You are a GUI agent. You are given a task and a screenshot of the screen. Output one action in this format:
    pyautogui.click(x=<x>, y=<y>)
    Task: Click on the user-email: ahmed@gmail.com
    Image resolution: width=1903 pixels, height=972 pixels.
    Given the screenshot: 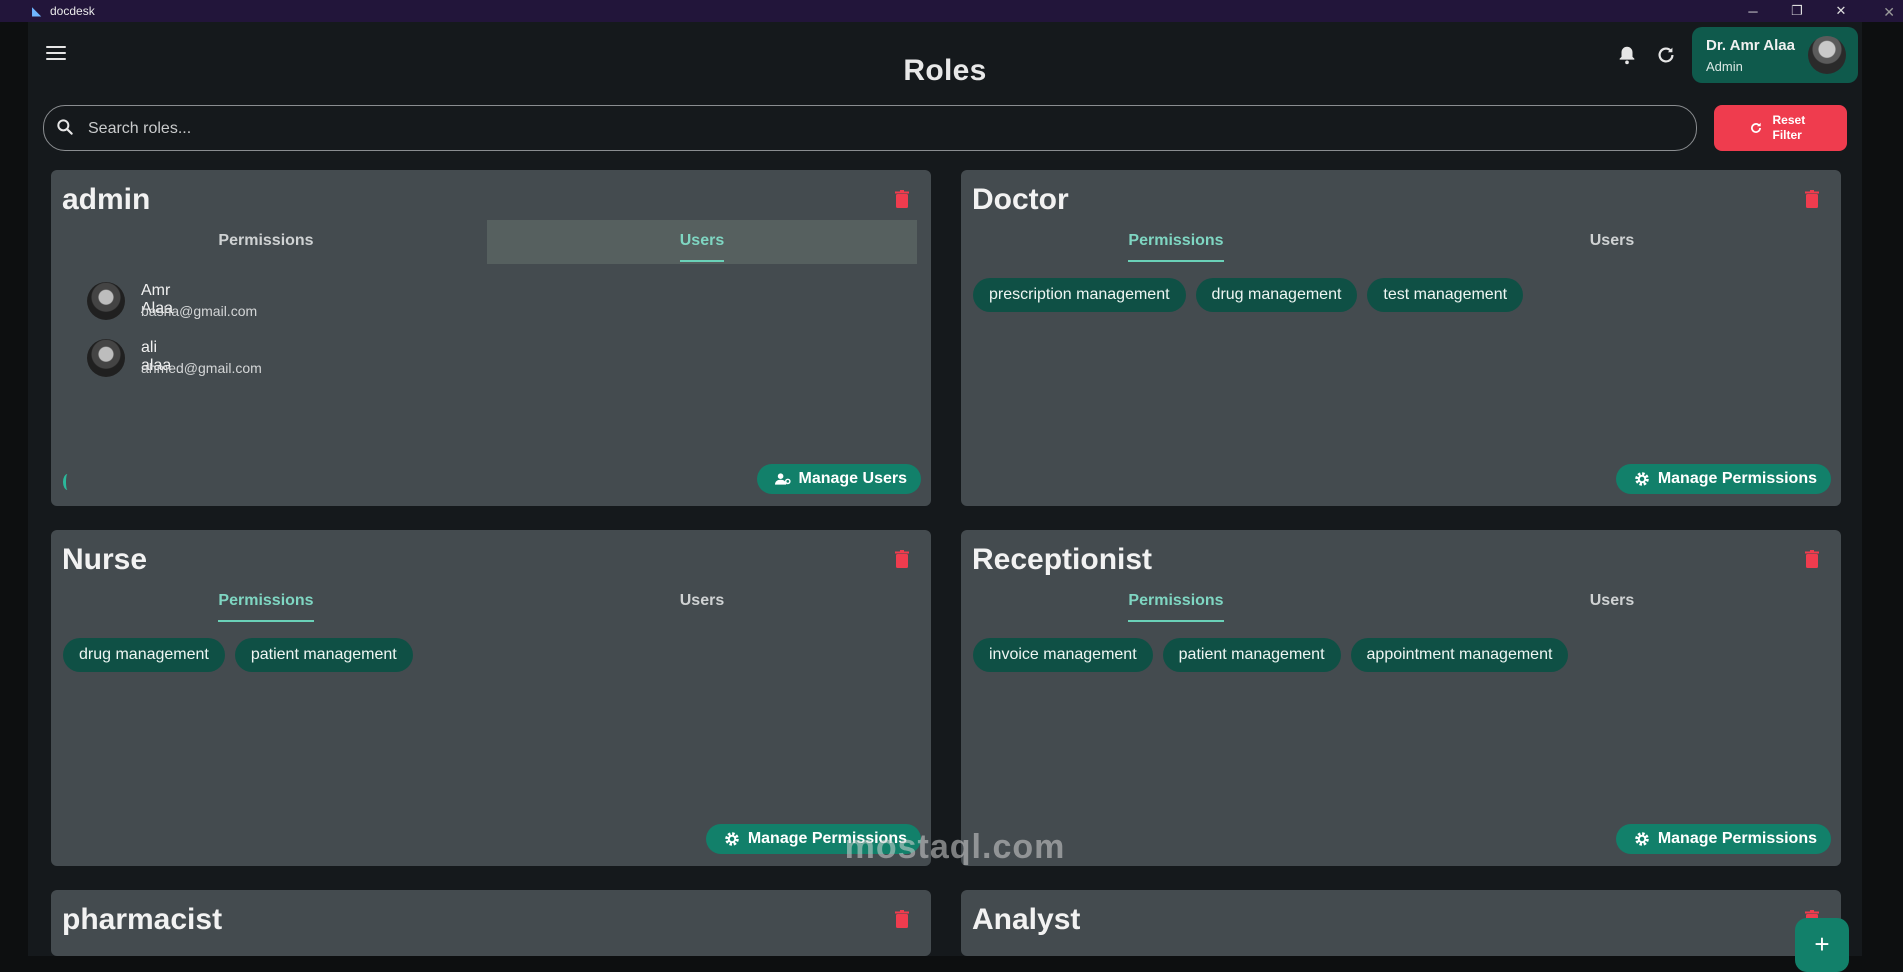 What is the action you would take?
    pyautogui.click(x=201, y=368)
    